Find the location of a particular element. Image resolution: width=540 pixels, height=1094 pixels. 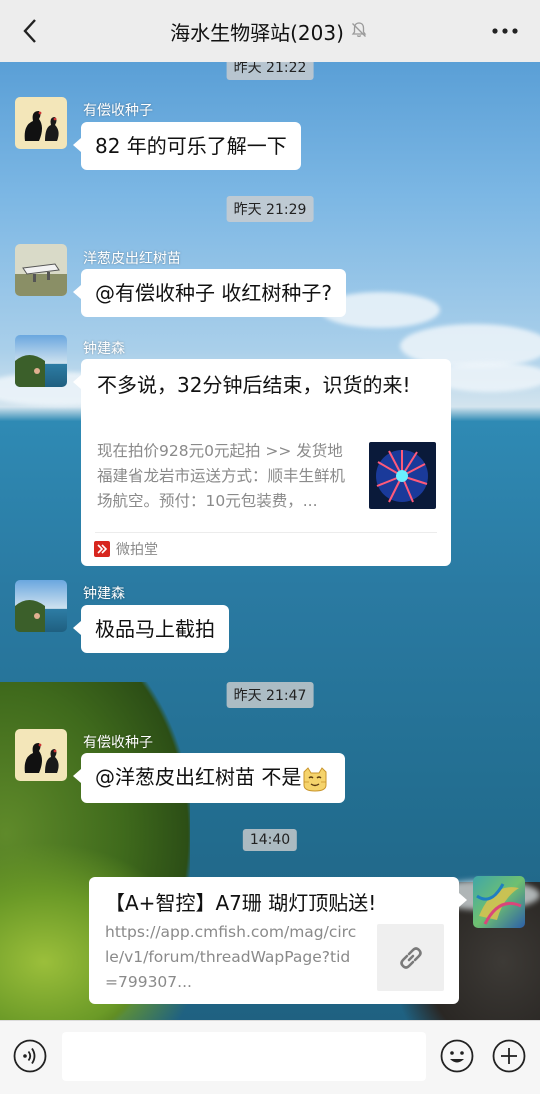

link-icon is located at coordinates (410, 957).